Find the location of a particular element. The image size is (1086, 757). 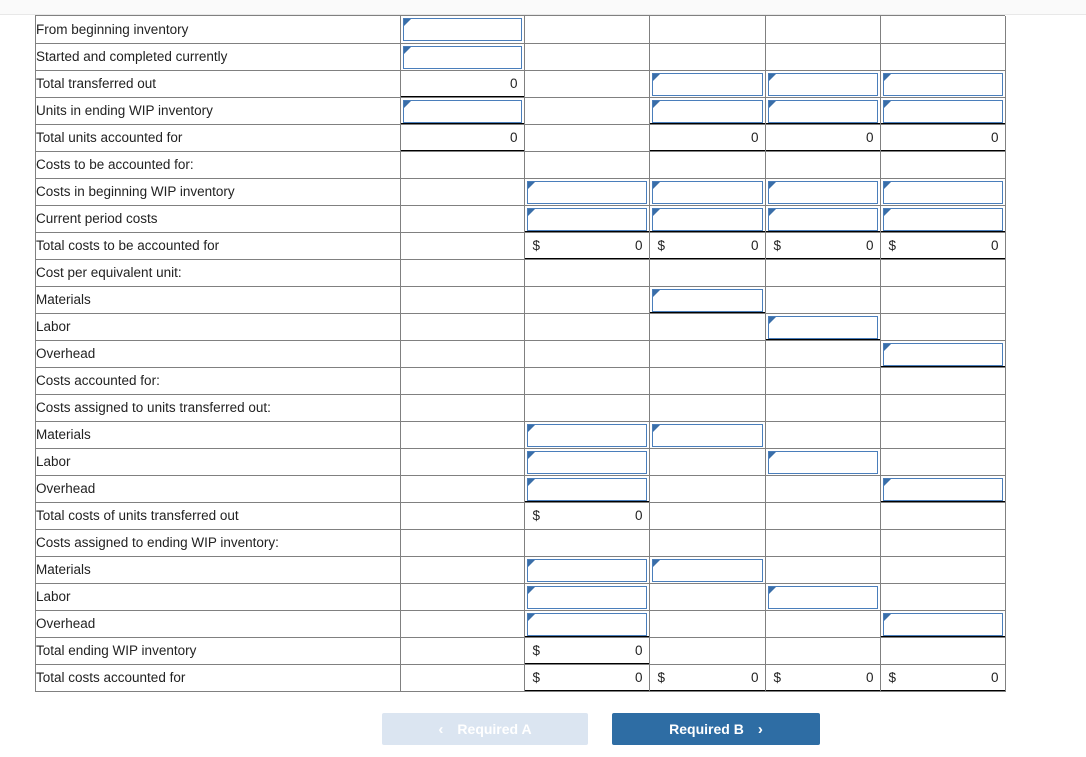

row-label: Overhead is located at coordinates (218, 489).